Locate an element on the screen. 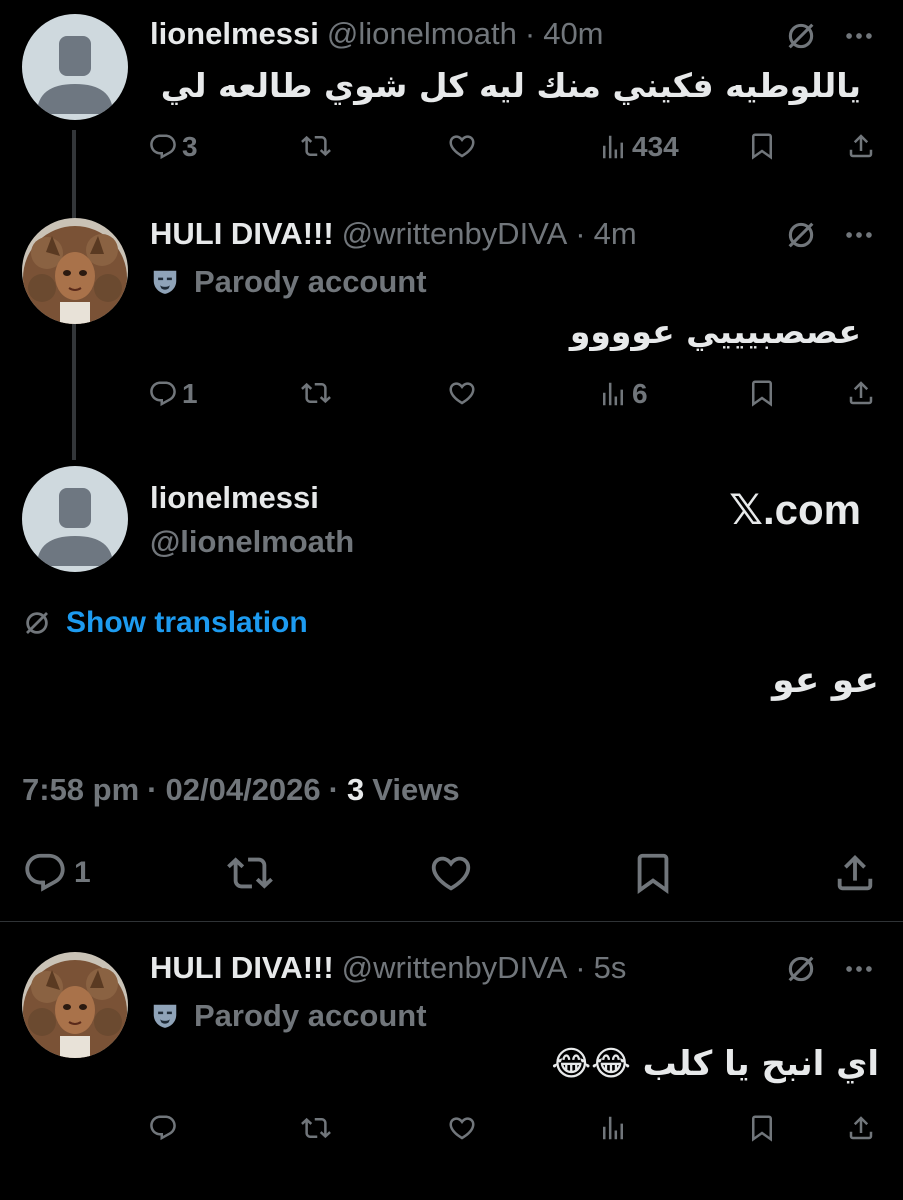  post-date: 02/04/2026 is located at coordinates (243, 790).